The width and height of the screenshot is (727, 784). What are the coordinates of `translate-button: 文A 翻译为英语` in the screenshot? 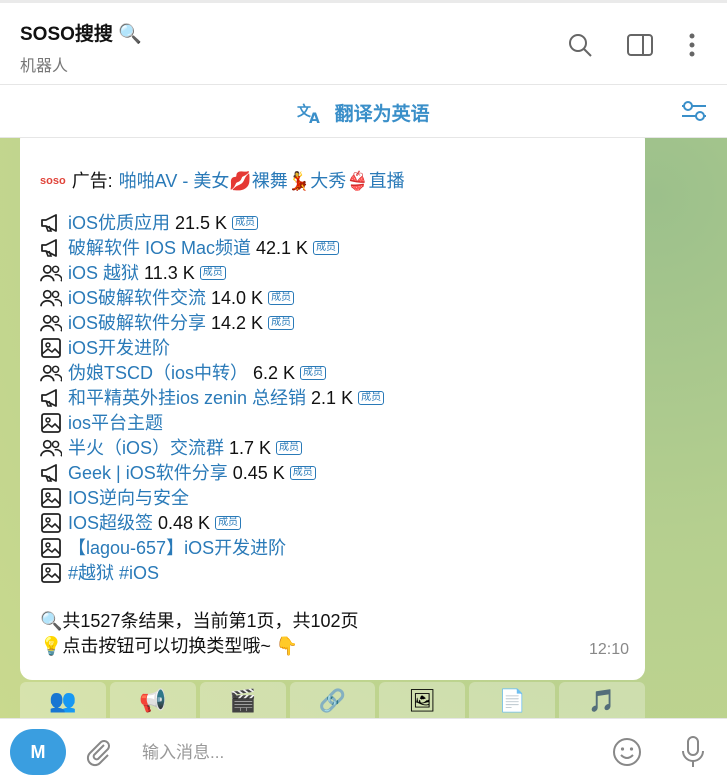 It's located at (363, 113).